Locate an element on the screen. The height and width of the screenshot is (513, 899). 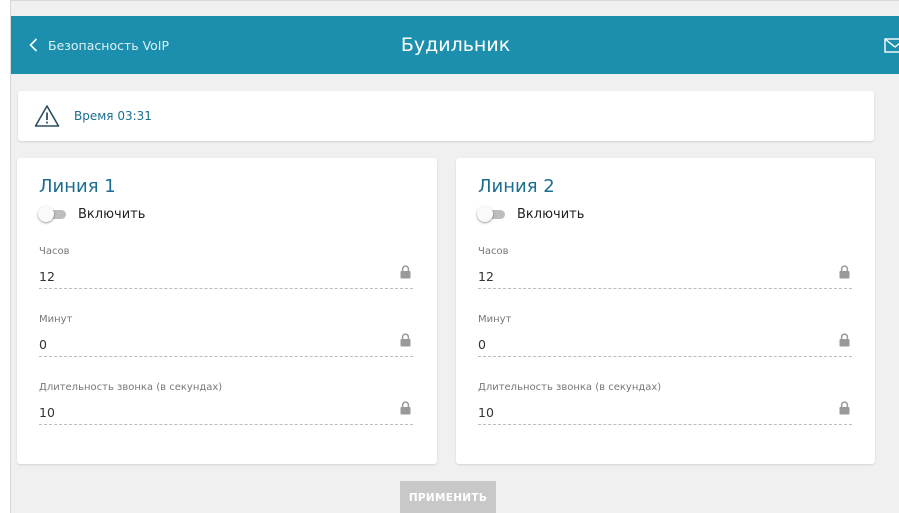
warning-icon is located at coordinates (47, 116).